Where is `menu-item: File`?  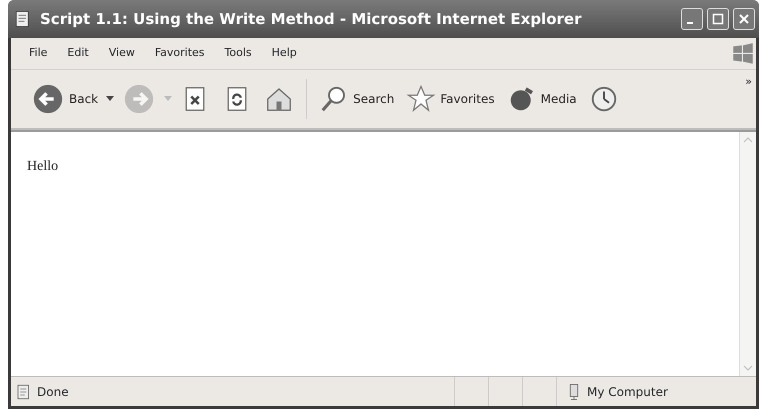
menu-item: File is located at coordinates (38, 53).